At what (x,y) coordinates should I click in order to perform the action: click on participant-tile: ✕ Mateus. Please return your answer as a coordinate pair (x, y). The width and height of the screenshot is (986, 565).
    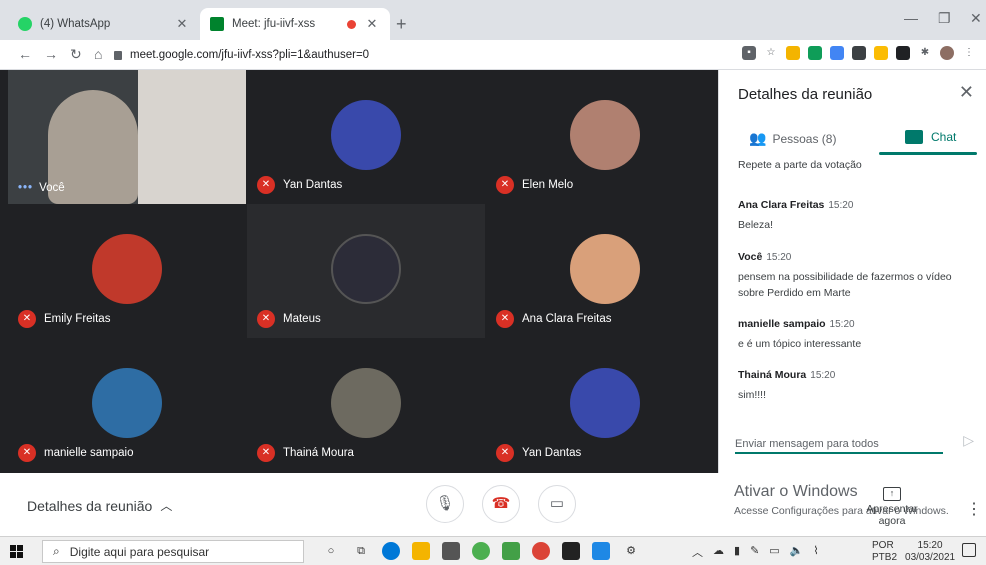
    Looking at the image, I should click on (366, 271).